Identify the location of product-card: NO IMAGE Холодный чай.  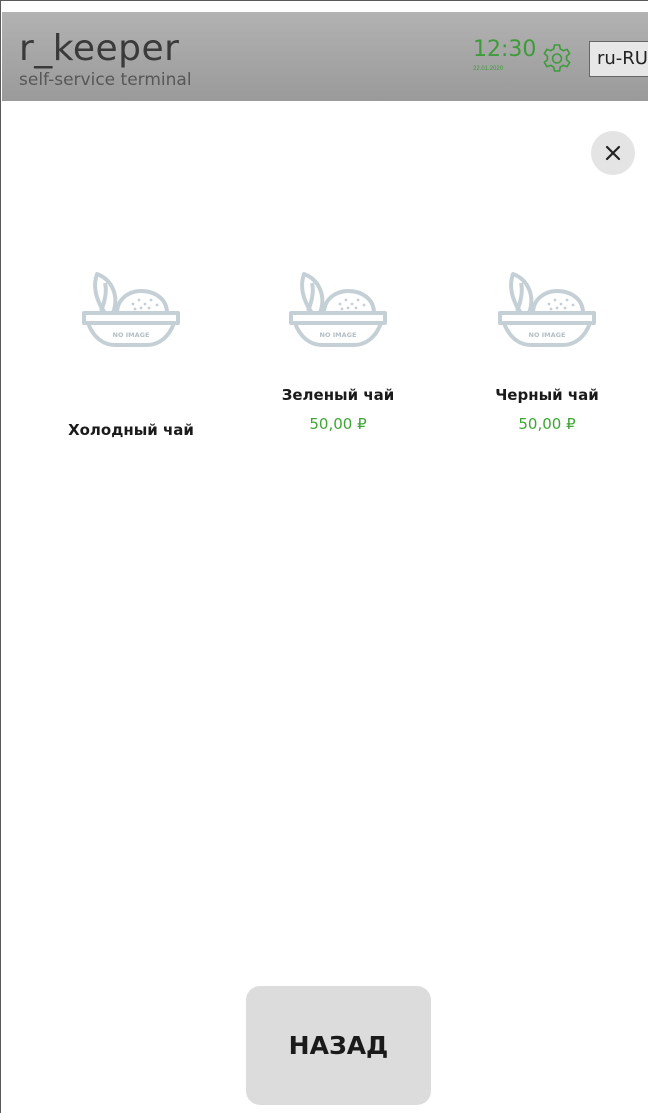
(131, 361).